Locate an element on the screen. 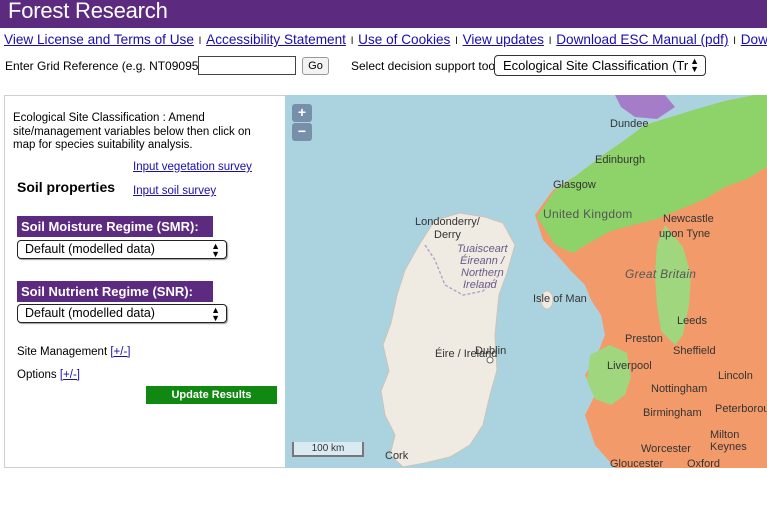  nav-link-license: View License and Terms of Use is located at coordinates (99, 39).